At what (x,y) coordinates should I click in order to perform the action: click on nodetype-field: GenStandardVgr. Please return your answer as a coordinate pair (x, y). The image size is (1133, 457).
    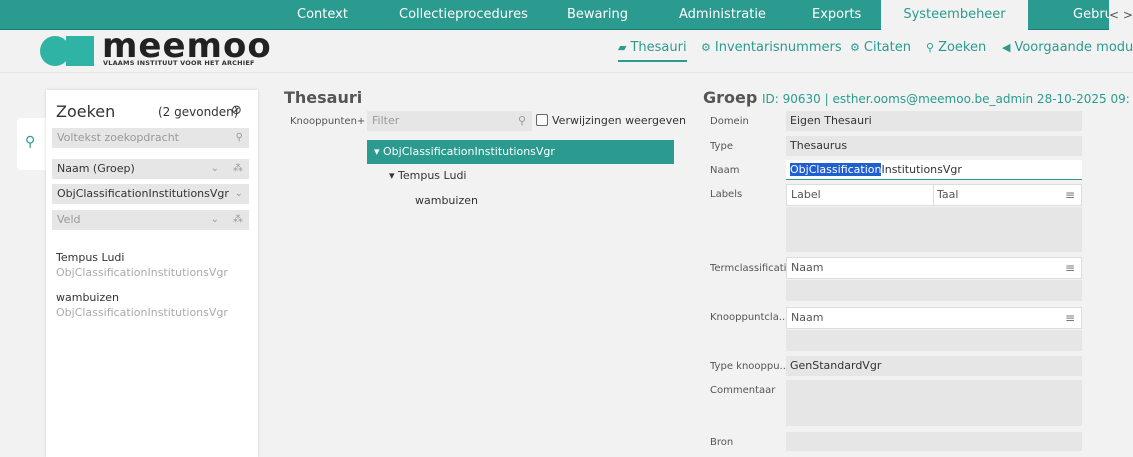
    Looking at the image, I should click on (934, 366).